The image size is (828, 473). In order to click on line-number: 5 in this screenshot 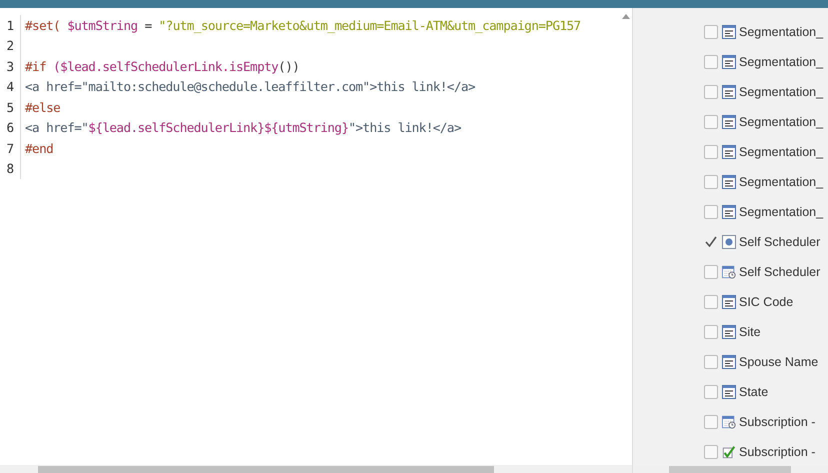, I will do `click(10, 107)`.